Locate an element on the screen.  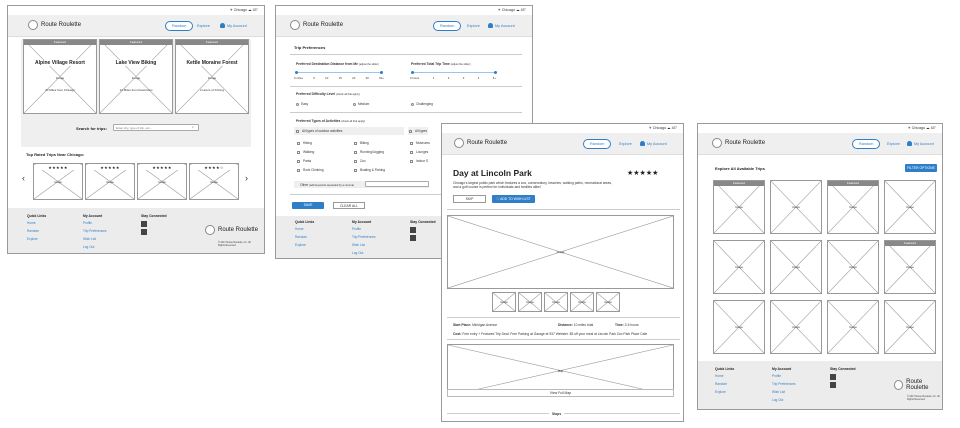
indoor-activity-checkbox: Museums is located at coordinates (420, 143).